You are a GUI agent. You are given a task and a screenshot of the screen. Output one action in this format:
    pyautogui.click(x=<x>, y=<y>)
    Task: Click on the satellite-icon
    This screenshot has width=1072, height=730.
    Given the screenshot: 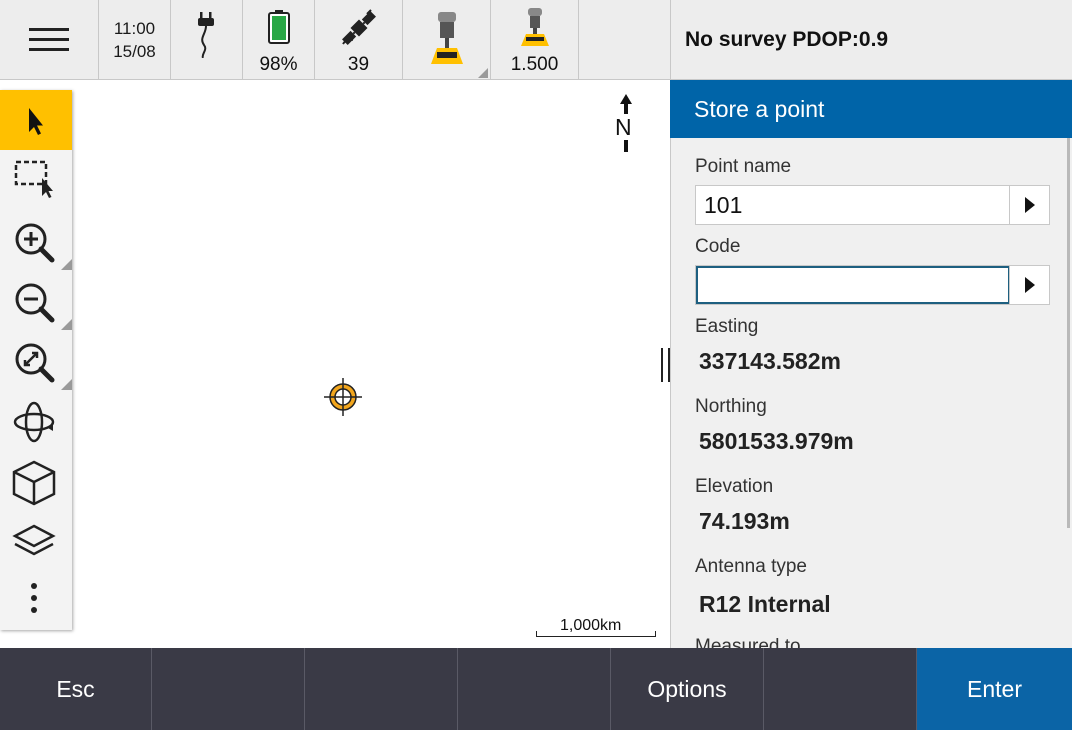 What is the action you would take?
    pyautogui.click(x=358, y=27)
    